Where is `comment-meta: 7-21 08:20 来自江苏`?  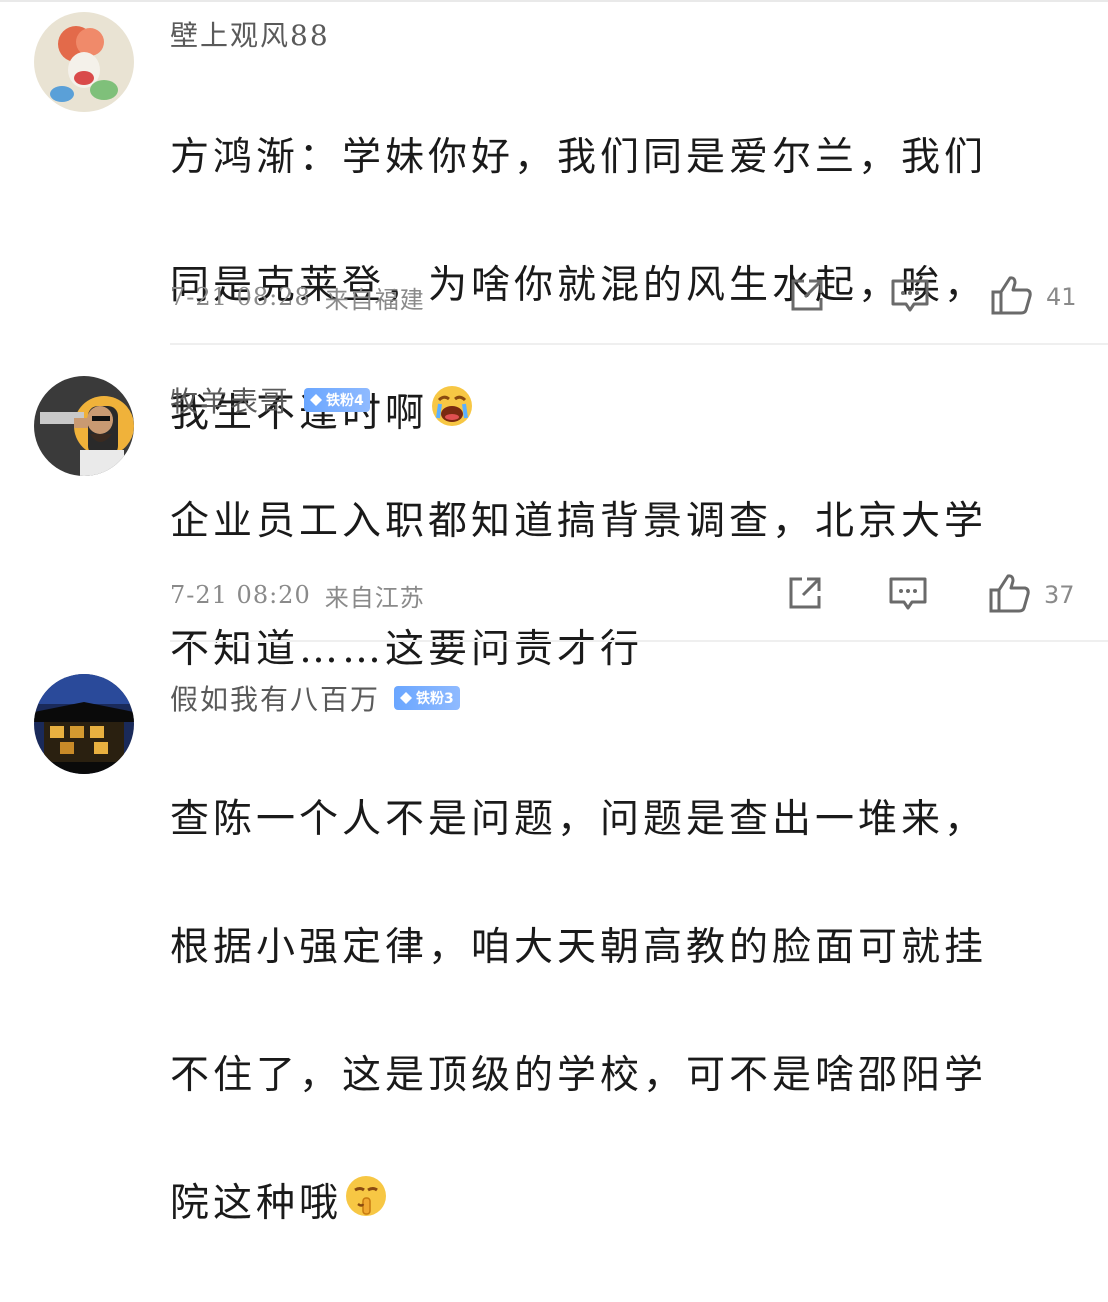
comment-meta: 7-21 08:20 来自江苏 is located at coordinates (297, 595).